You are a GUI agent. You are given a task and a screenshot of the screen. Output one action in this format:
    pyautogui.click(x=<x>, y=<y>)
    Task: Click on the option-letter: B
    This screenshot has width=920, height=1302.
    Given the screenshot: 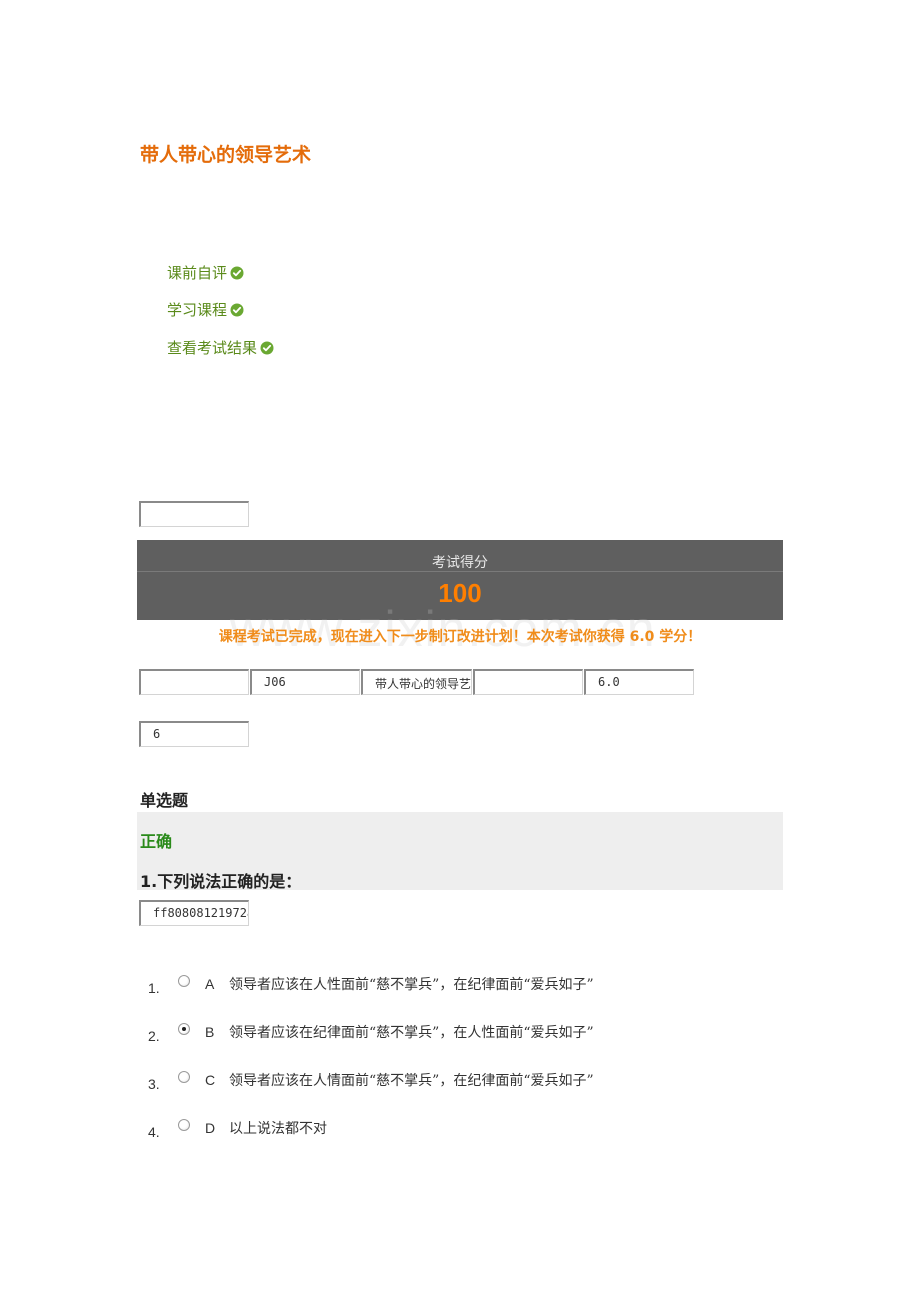 What is the action you would take?
    pyautogui.click(x=210, y=1032)
    